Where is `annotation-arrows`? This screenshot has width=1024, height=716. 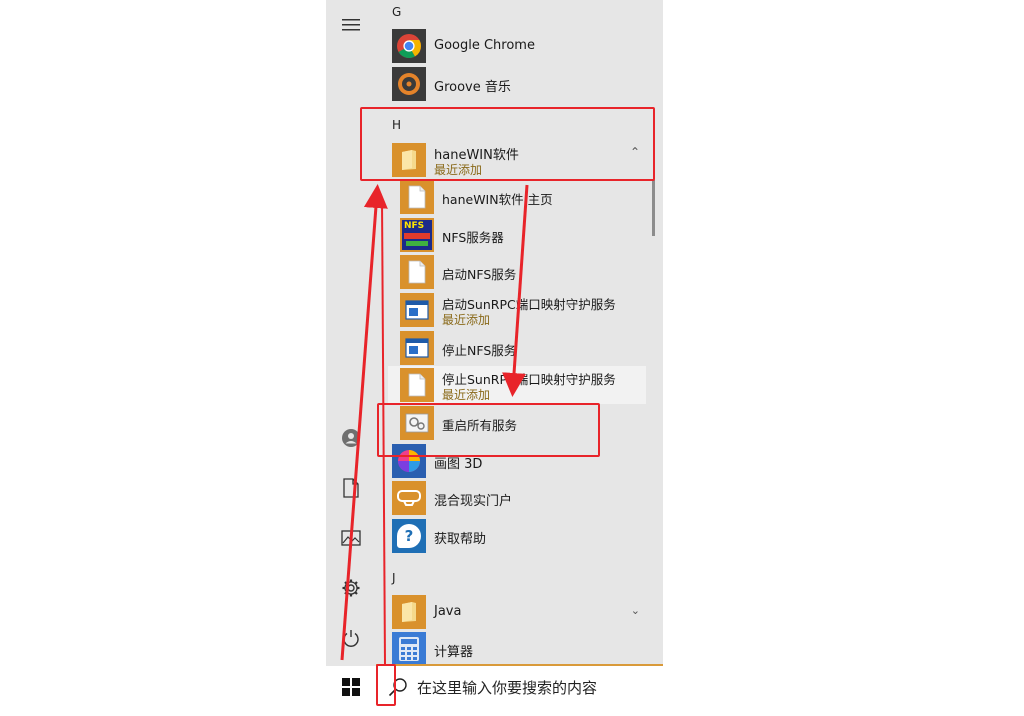 annotation-arrows is located at coordinates (434, 425).